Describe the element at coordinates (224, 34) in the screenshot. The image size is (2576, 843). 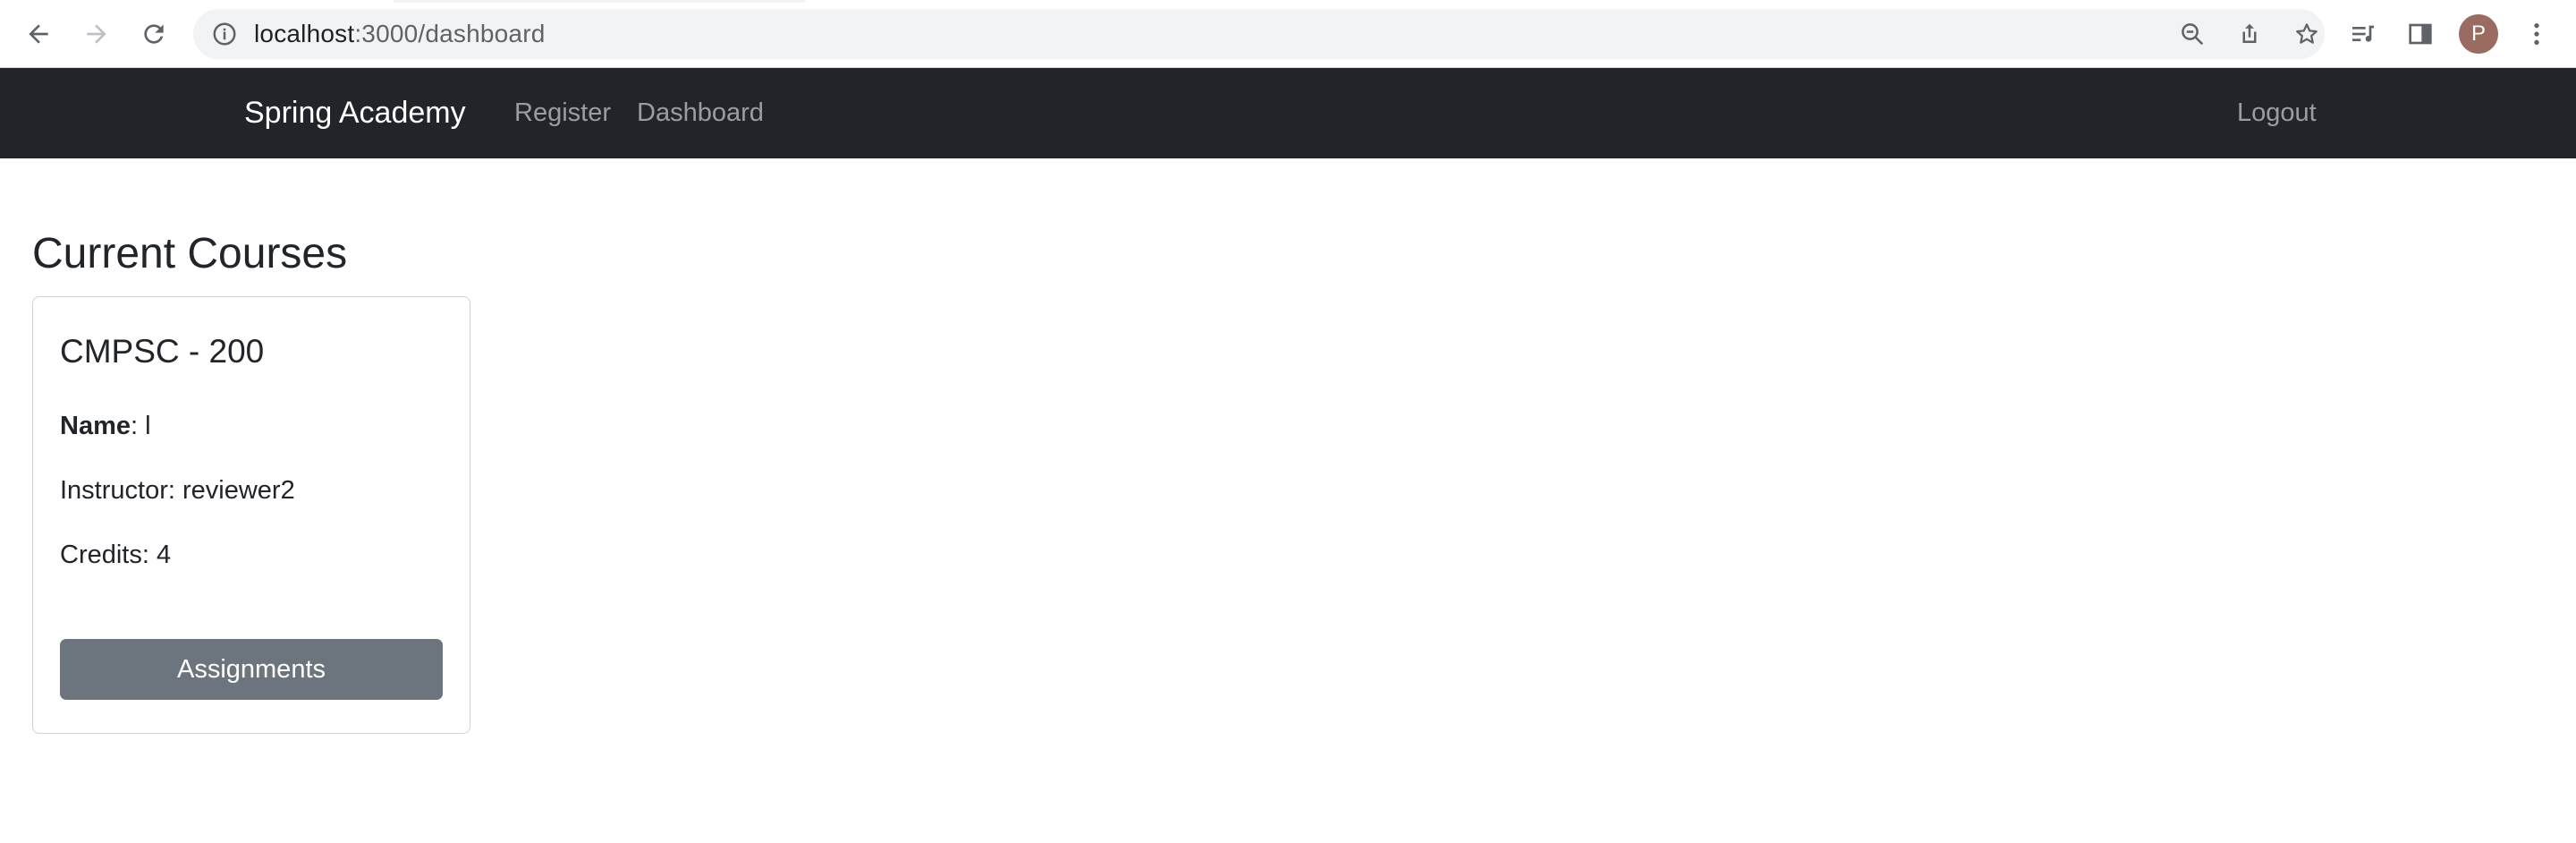
I see `site-info-icon` at that location.